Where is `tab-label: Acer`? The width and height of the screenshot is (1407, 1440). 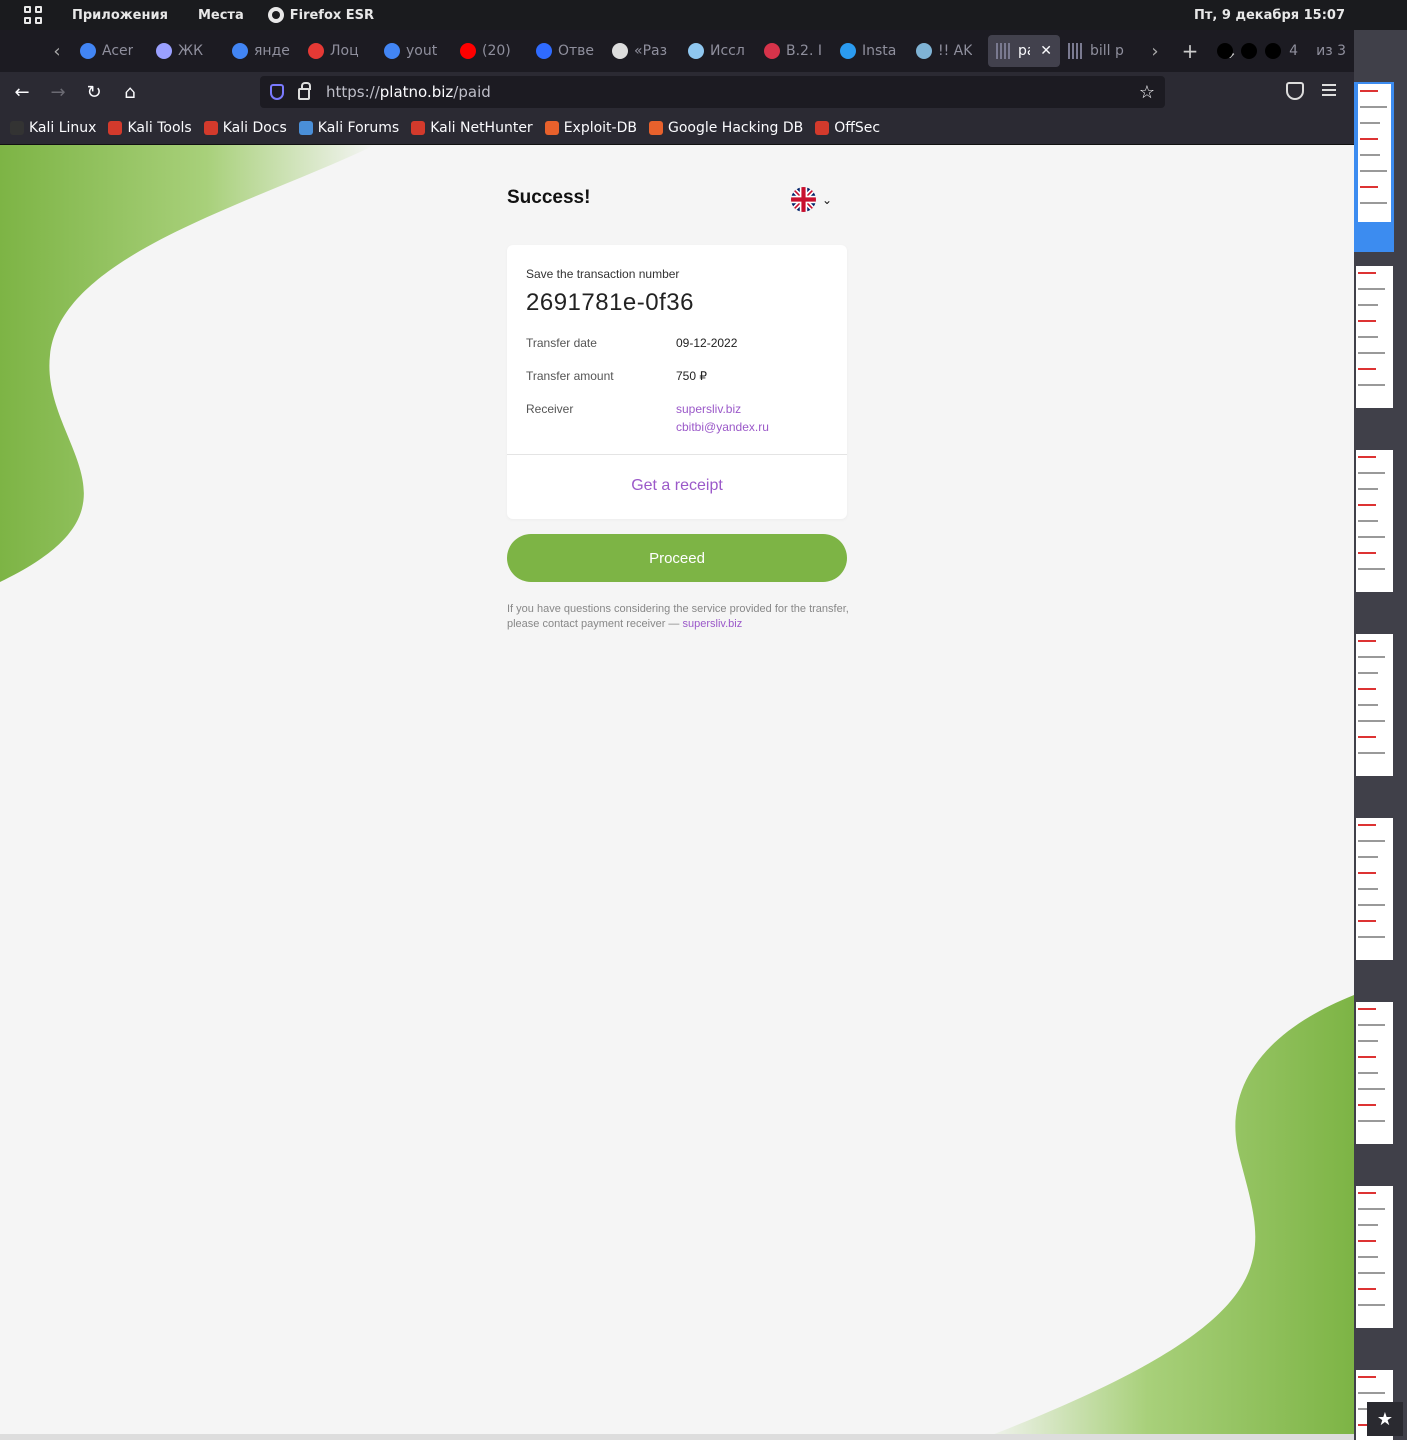
tab-label: Acer is located at coordinates (118, 51).